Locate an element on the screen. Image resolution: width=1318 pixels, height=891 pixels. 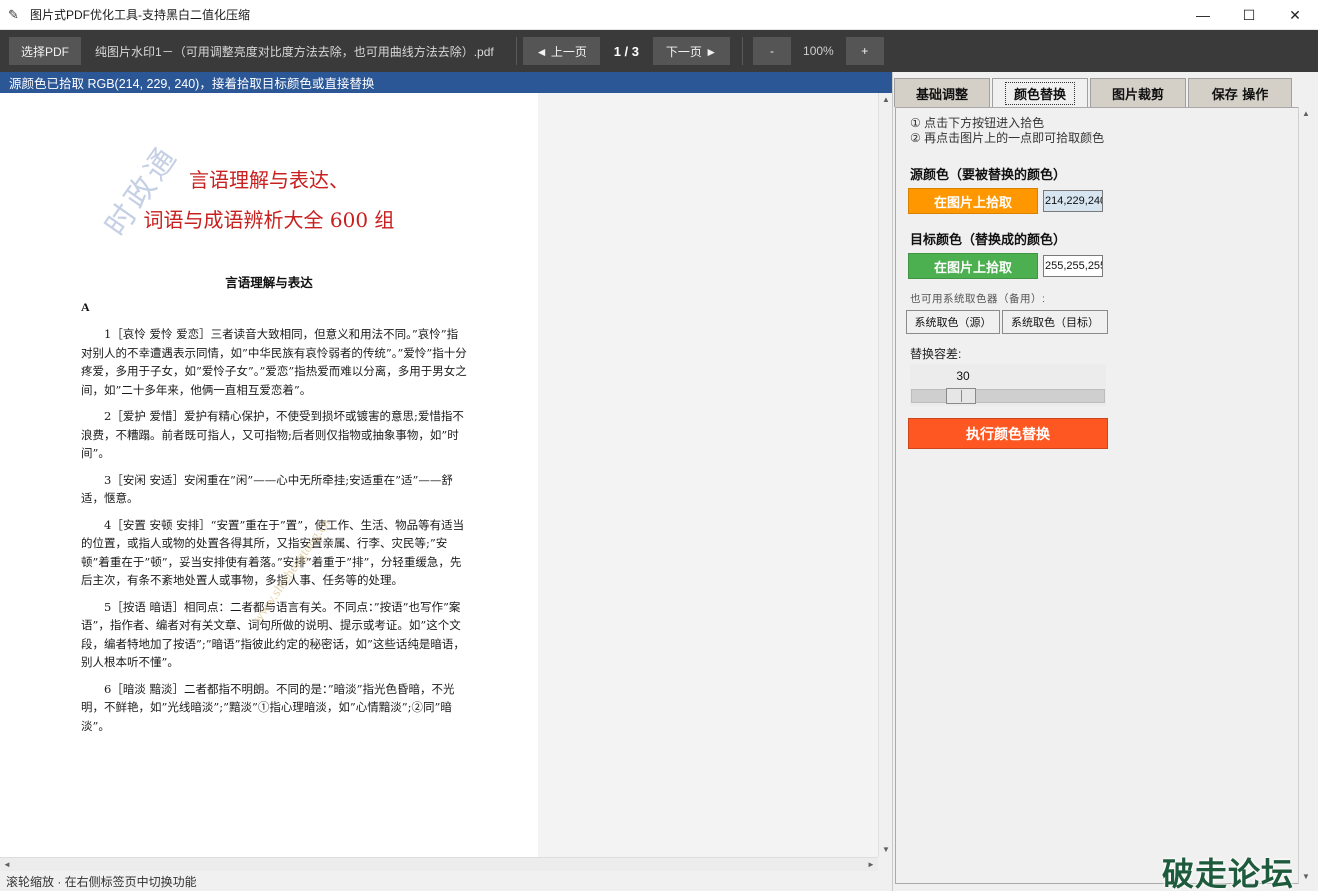
tab-label: 图片裁剪 is located at coordinates (1137, 95).